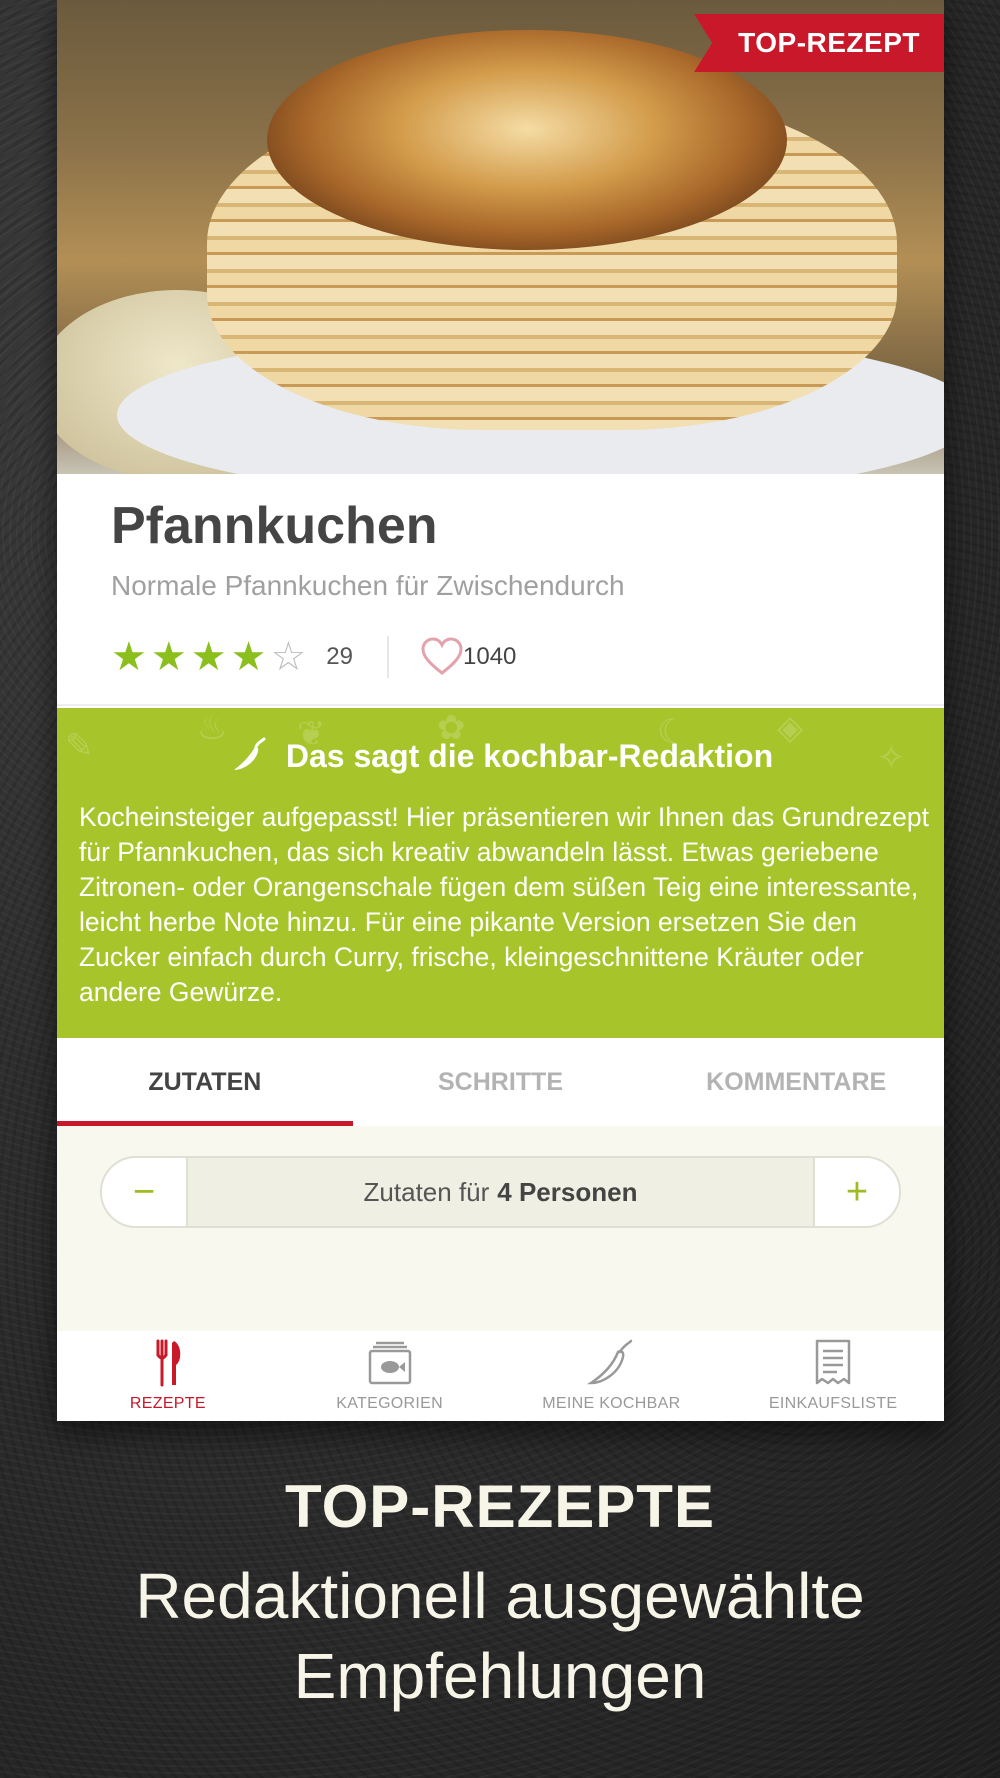  I want to click on nav-kategorien: KATEGORIEN, so click(390, 1376).